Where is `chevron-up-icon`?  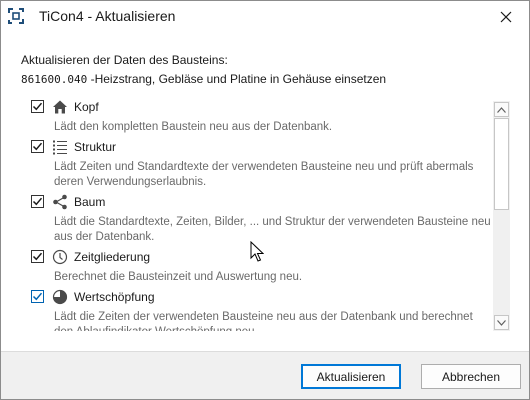 chevron-up-icon is located at coordinates (501, 109).